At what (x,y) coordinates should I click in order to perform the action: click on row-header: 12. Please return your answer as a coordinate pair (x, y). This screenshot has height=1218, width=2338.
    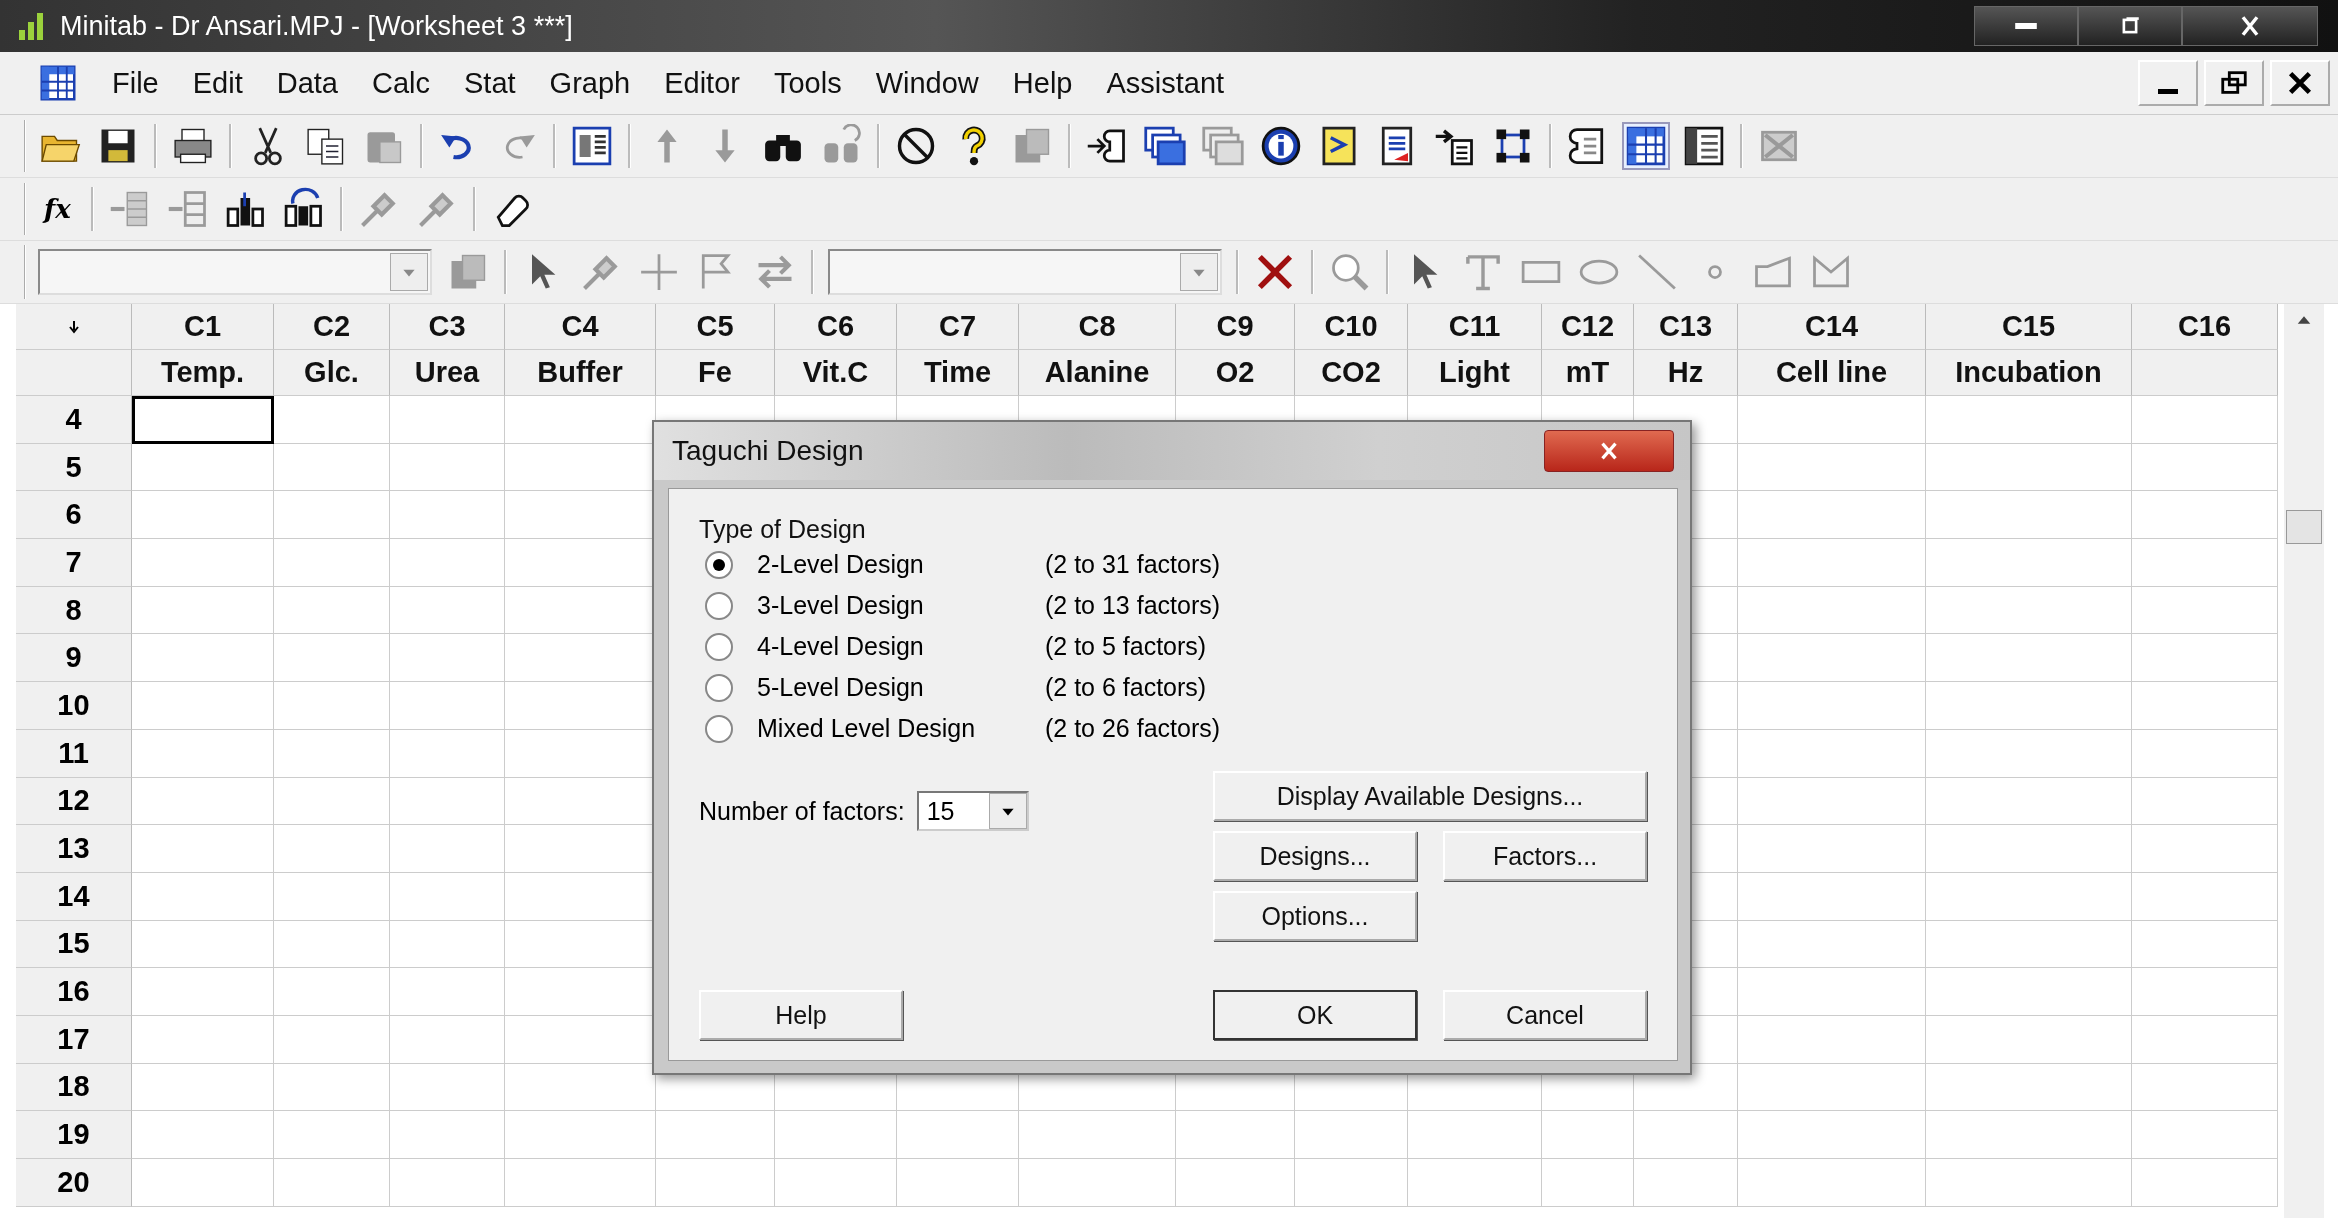
    Looking at the image, I should click on (74, 801).